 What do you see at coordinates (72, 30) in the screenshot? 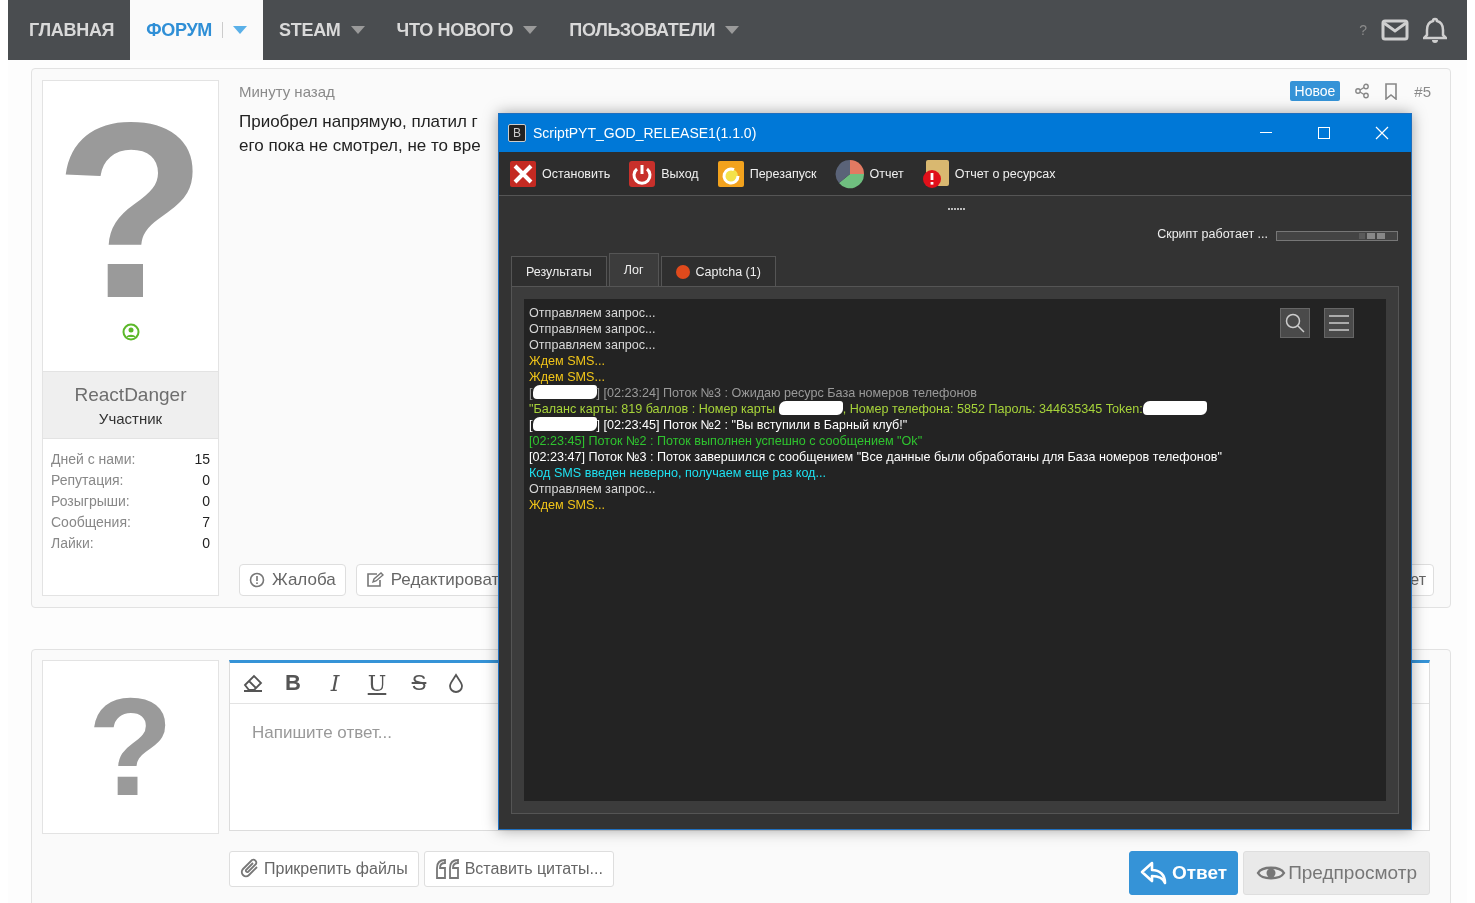
I see `nav-tab: ГЛАВНАЯ` at bounding box center [72, 30].